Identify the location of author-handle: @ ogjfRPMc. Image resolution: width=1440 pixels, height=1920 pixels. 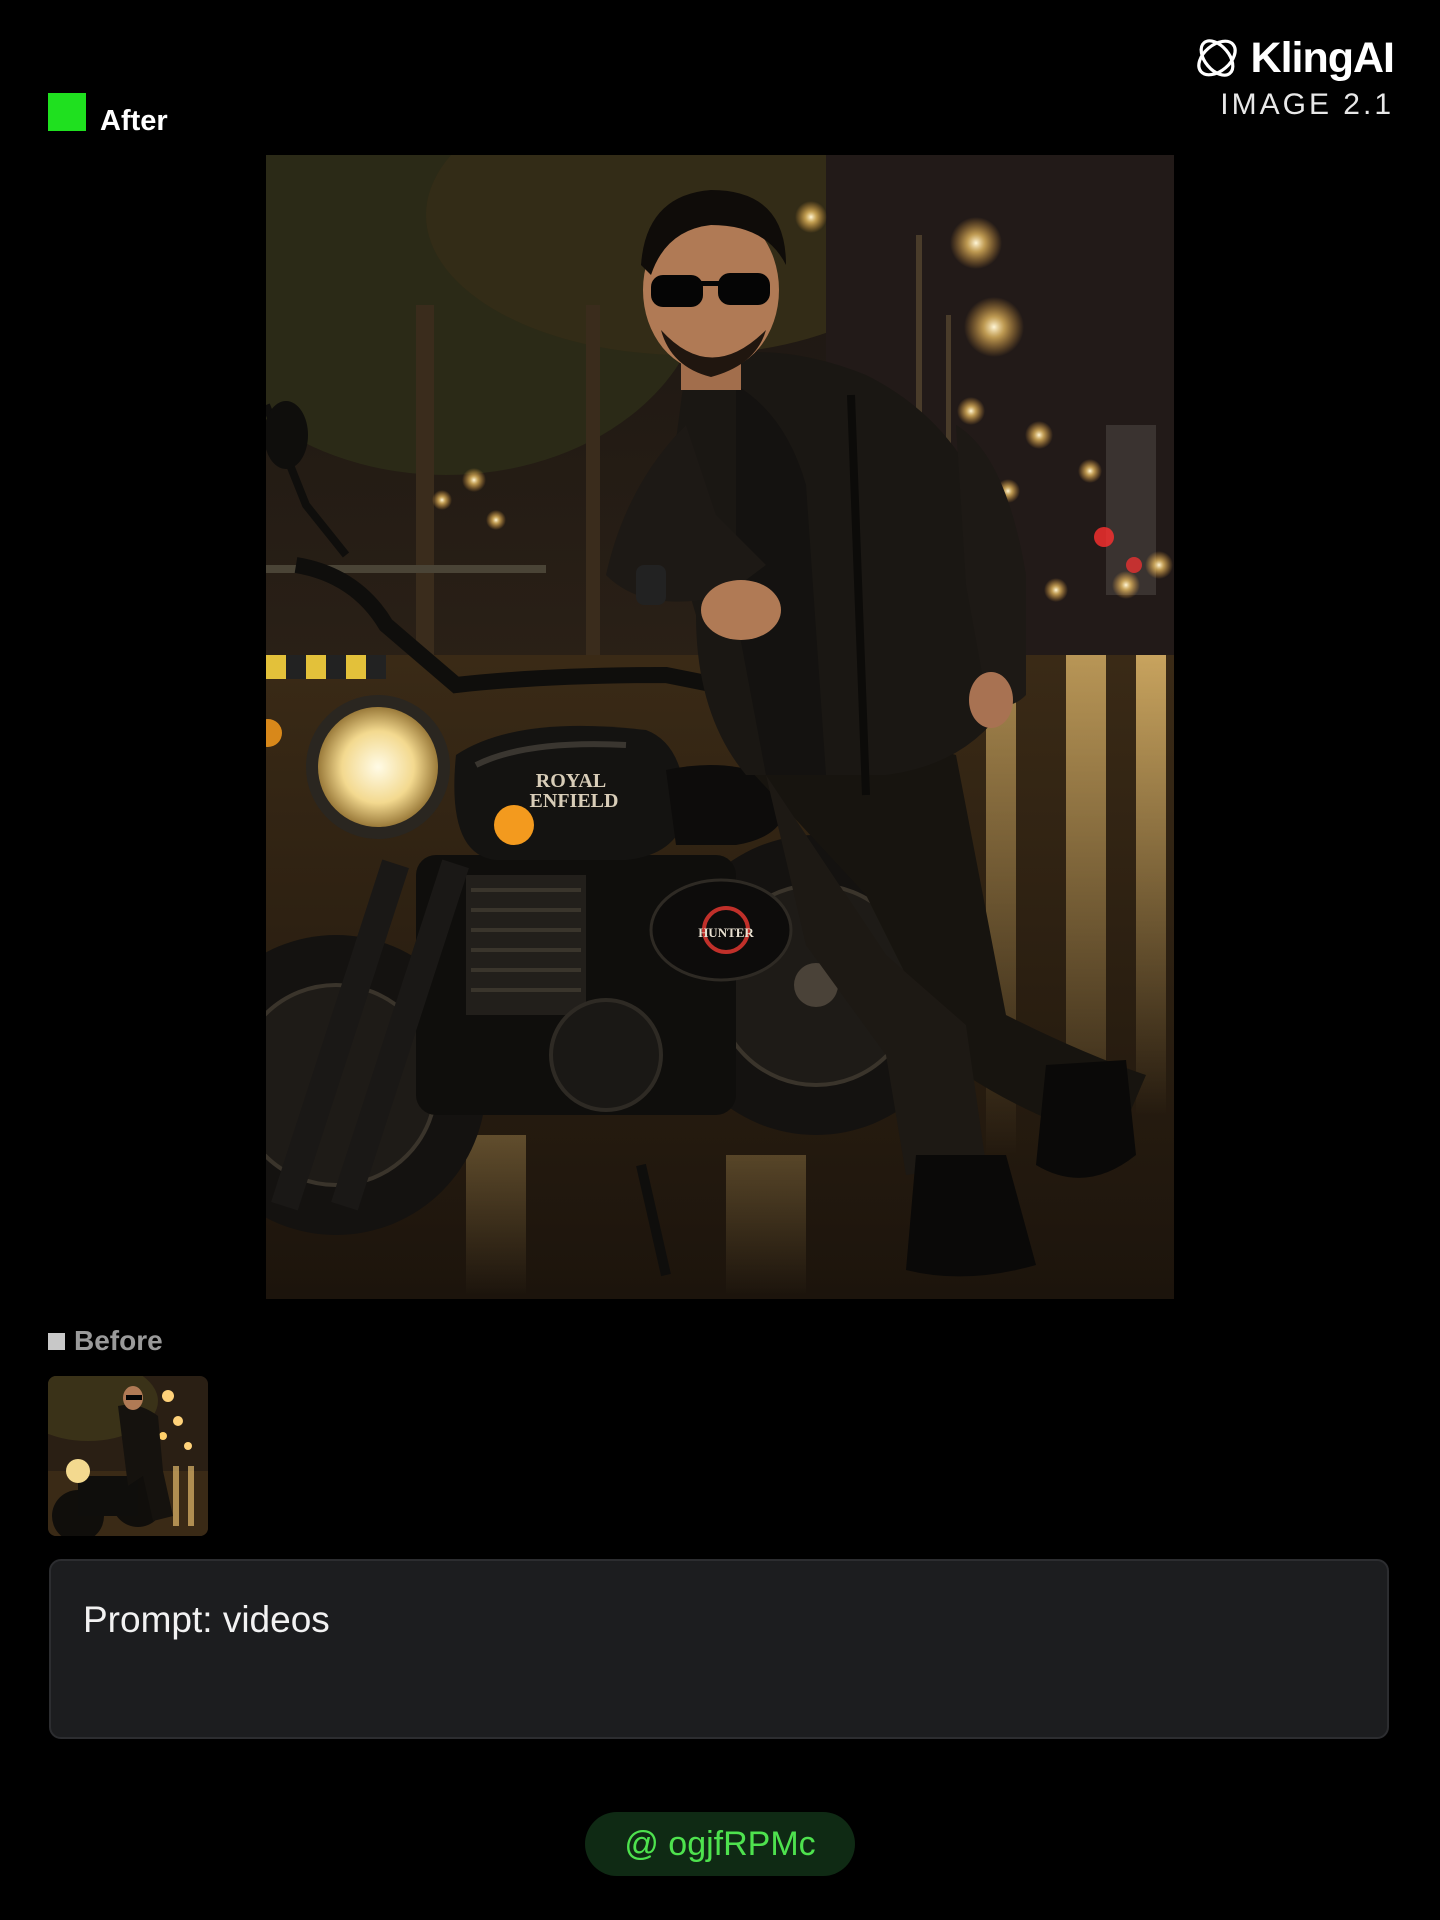
(720, 1844).